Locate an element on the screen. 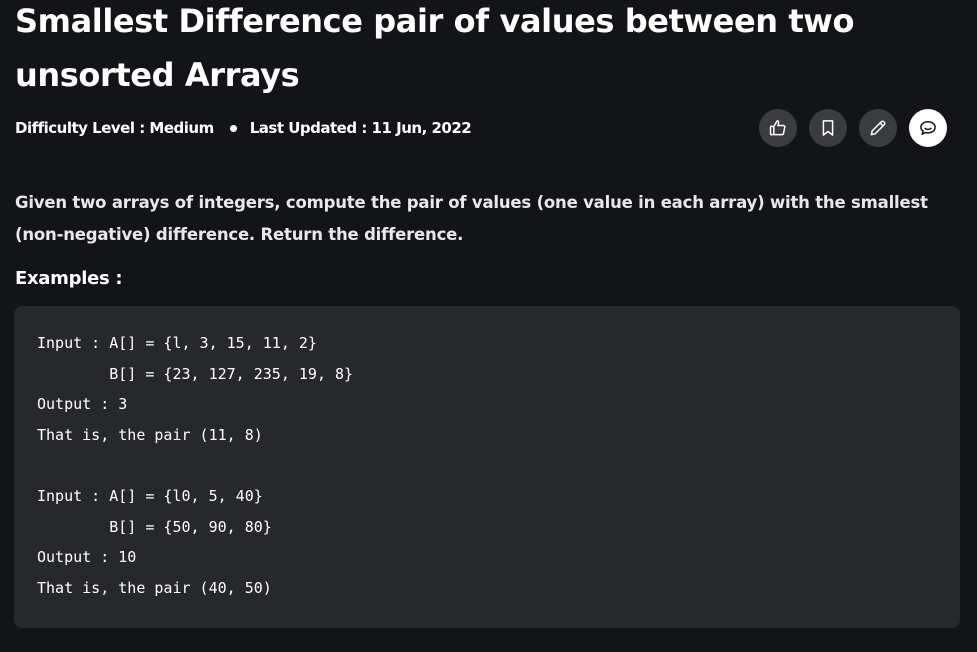 This screenshot has height=652, width=977. bookmark-button is located at coordinates (828, 128).